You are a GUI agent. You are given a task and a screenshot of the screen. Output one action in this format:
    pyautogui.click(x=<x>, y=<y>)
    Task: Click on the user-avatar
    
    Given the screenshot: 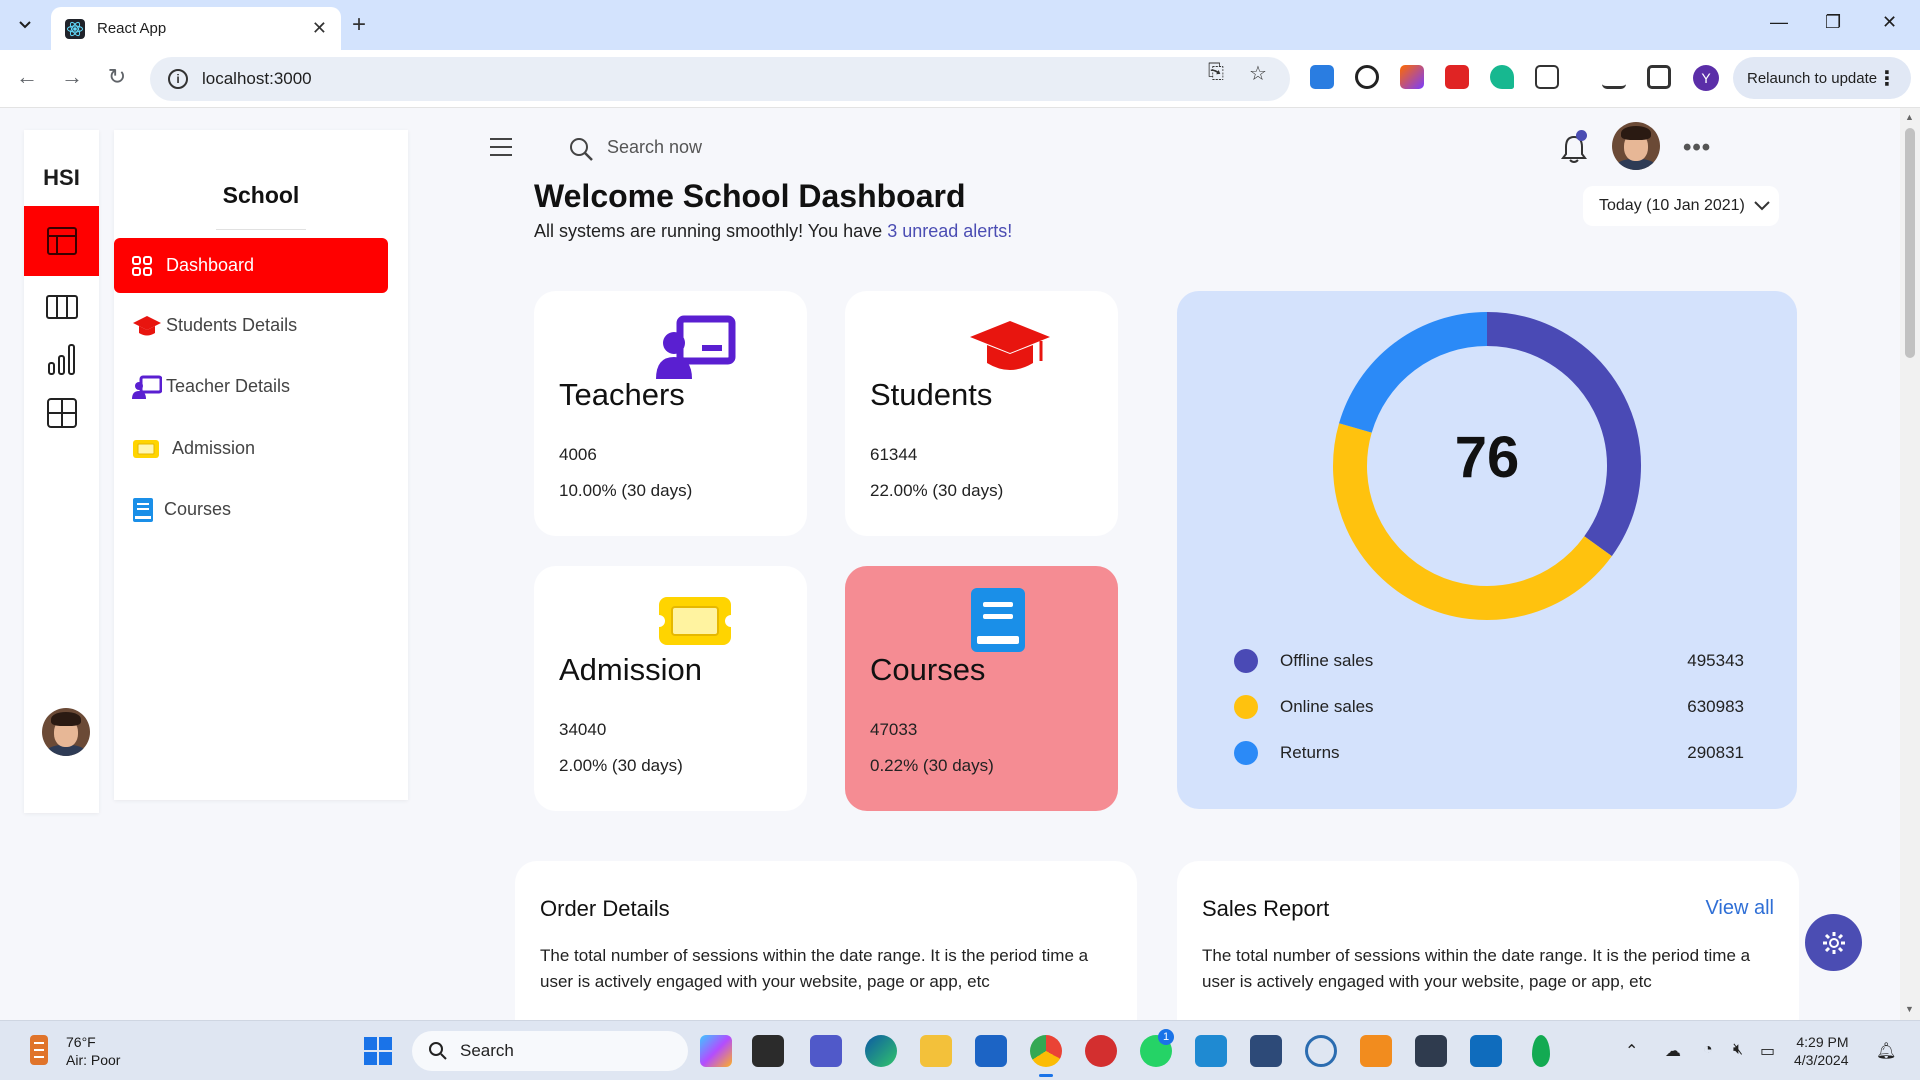 What is the action you would take?
    pyautogui.click(x=66, y=732)
    